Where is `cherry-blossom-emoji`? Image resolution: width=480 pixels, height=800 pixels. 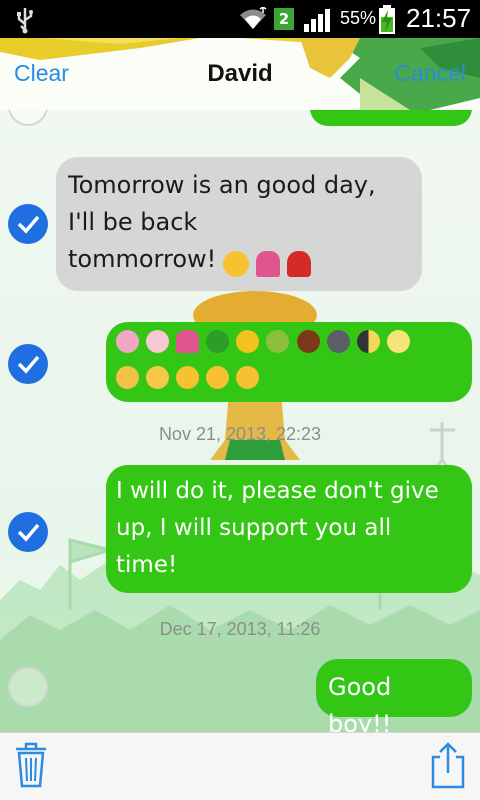
cherry-blossom-emoji is located at coordinates (158, 341).